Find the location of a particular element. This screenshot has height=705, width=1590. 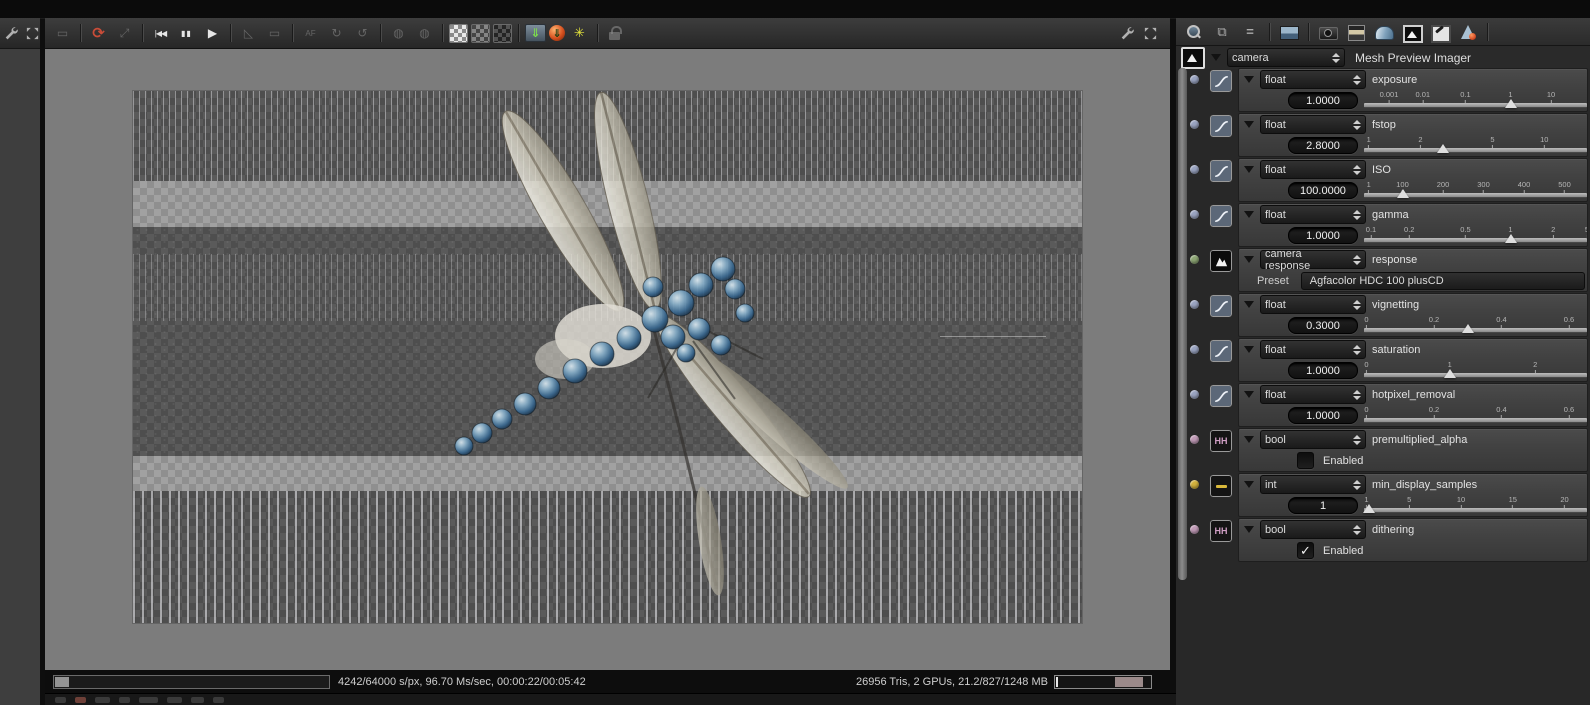

panel-scrollbar is located at coordinates (1182, 324).